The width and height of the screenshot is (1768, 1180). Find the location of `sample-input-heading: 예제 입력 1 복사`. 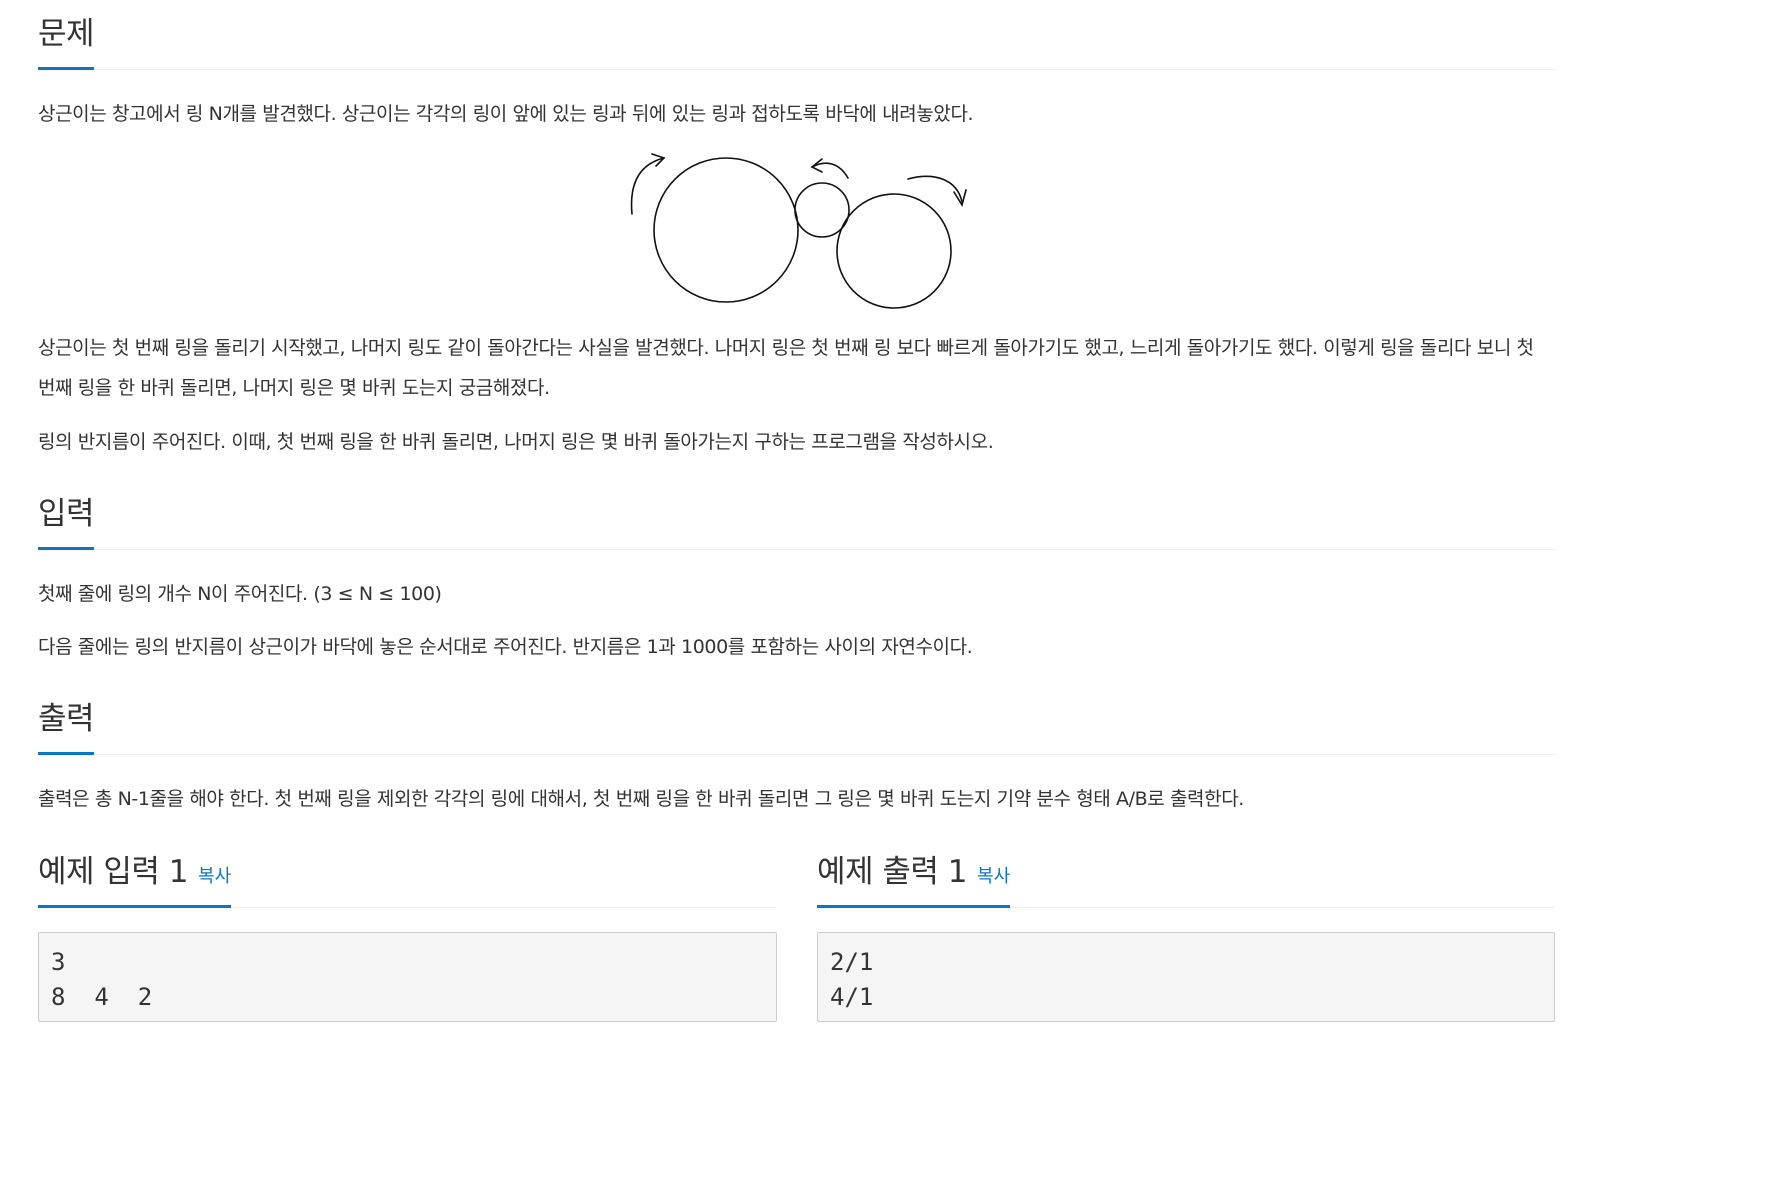

sample-input-heading: 예제 입력 1 복사 is located at coordinates (135, 877).